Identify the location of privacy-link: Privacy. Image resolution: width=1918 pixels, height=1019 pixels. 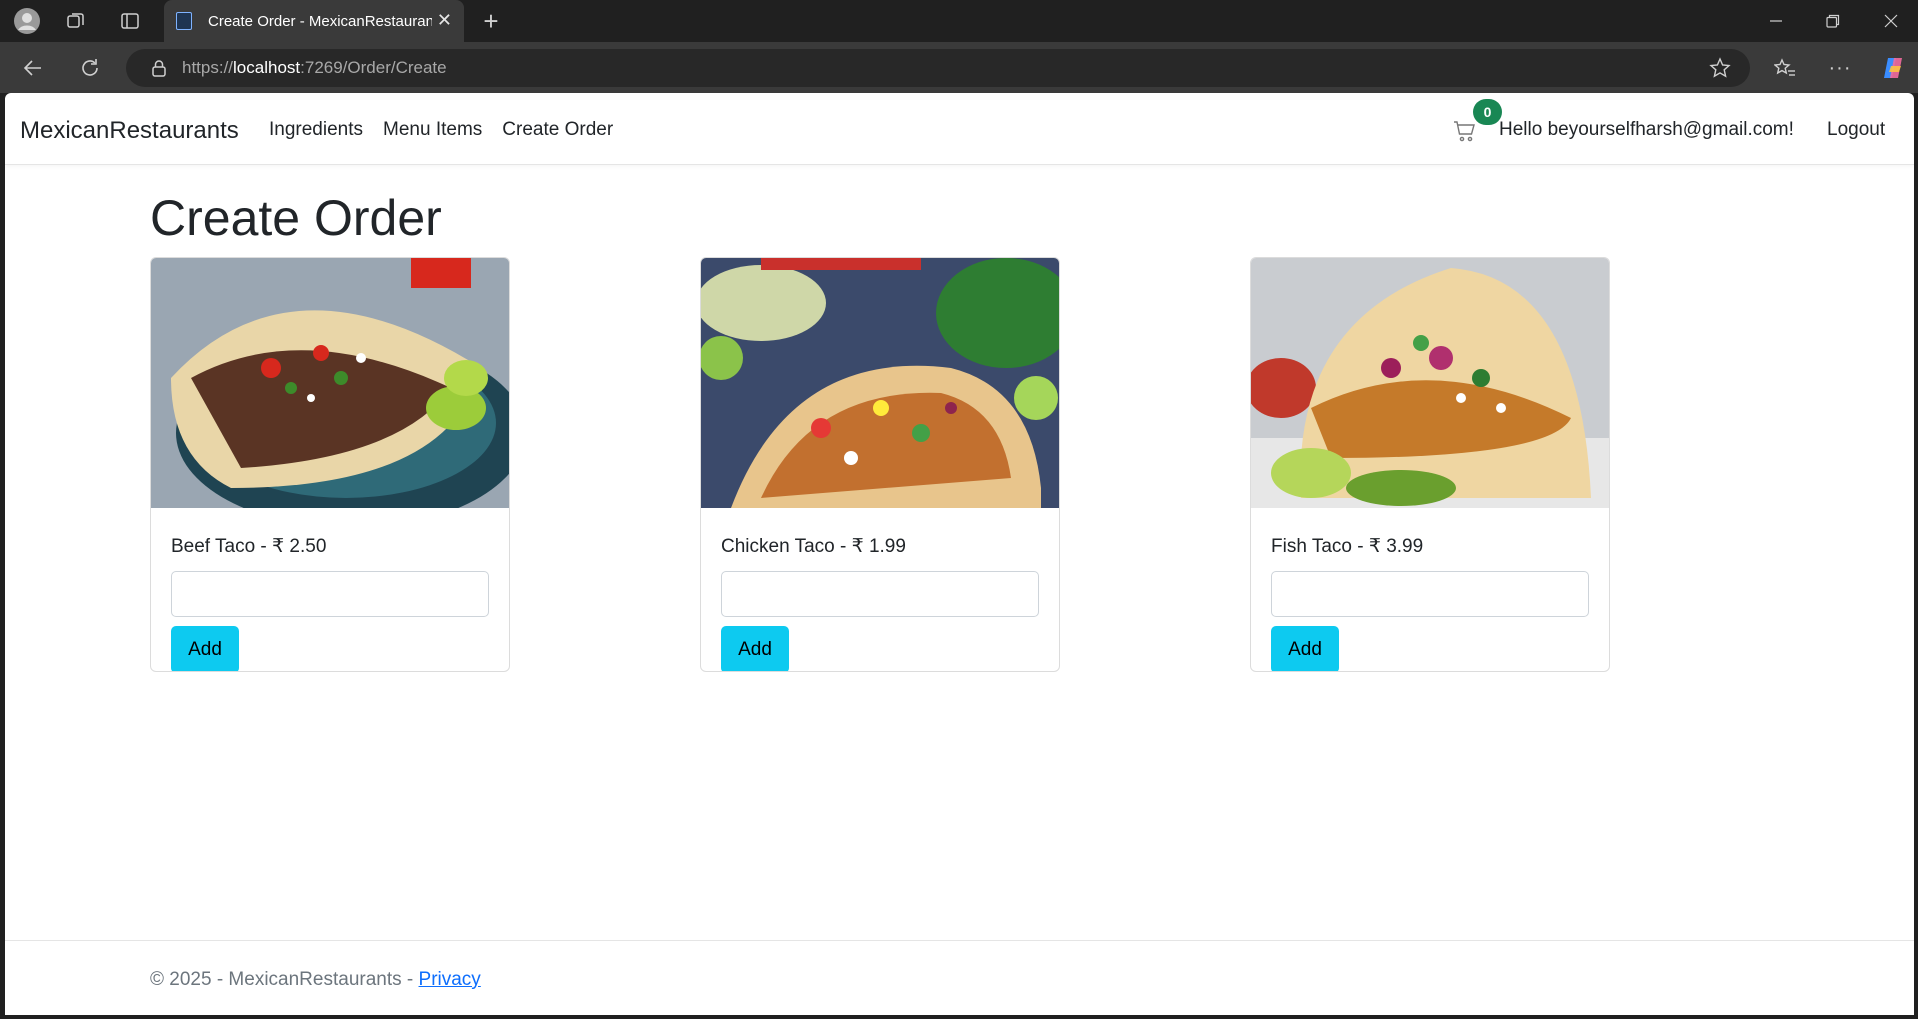
(450, 979).